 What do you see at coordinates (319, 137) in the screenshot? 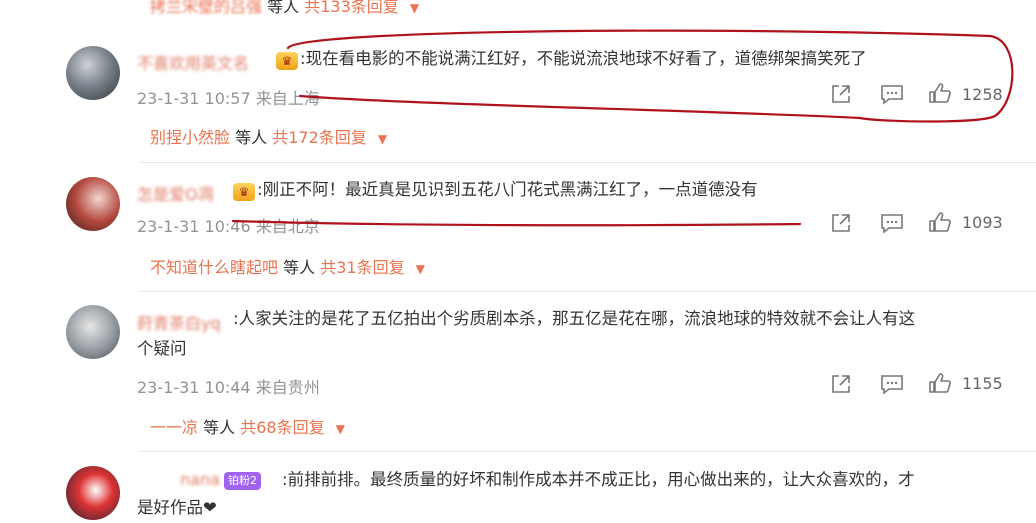
I see `reply-count: 共172条回复` at bounding box center [319, 137].